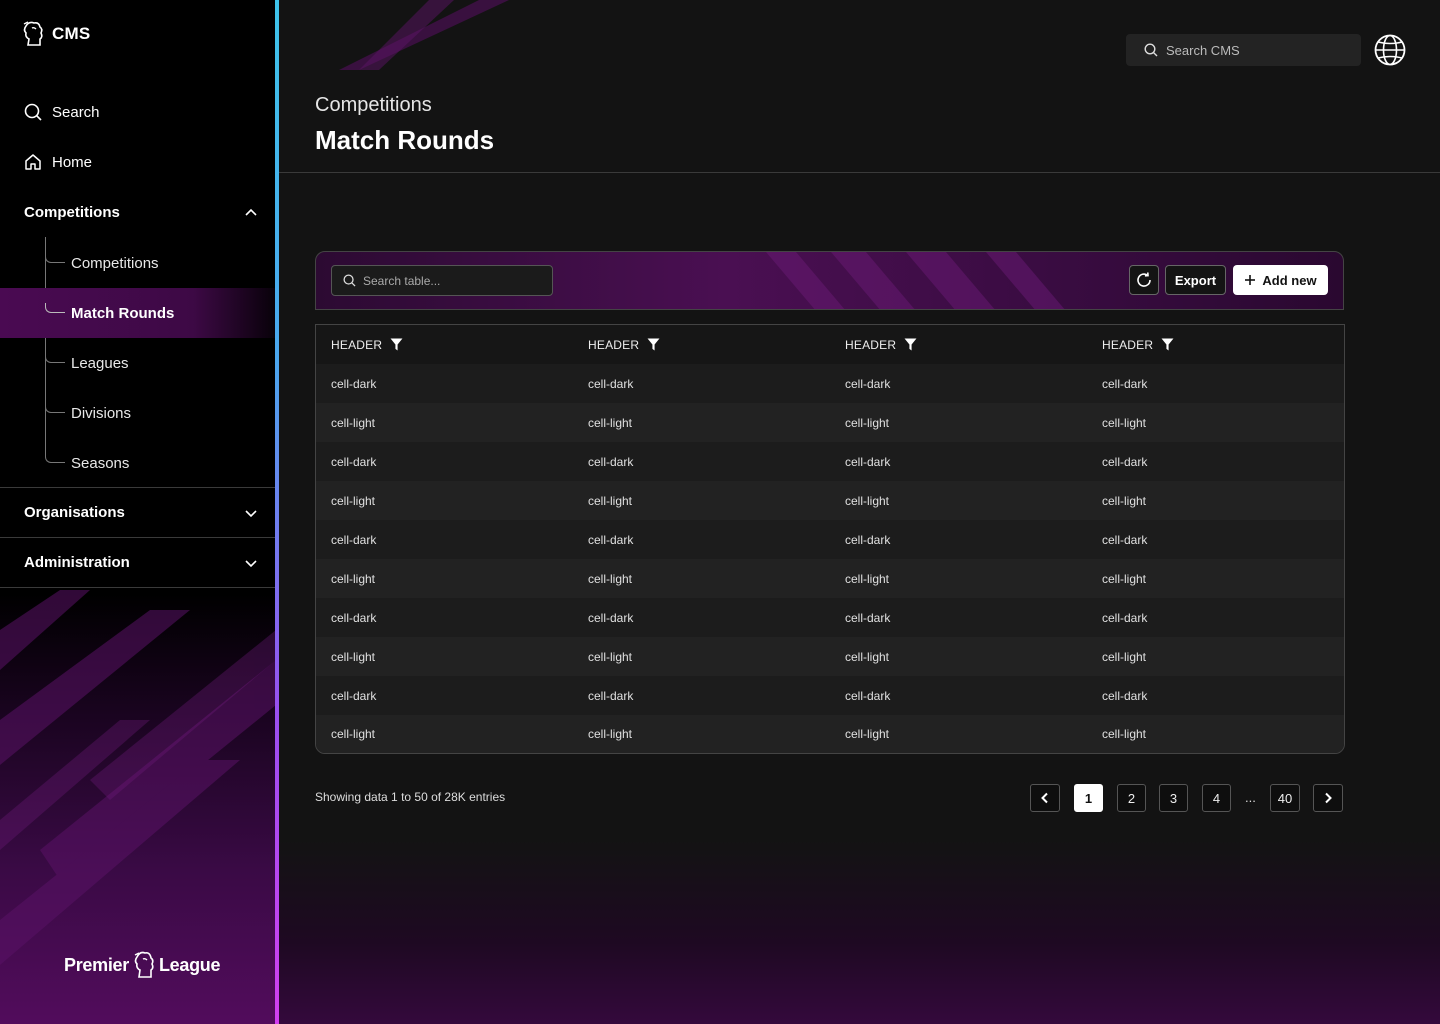  Describe the element at coordinates (1131, 798) in the screenshot. I see `page-button-2: 2` at that location.